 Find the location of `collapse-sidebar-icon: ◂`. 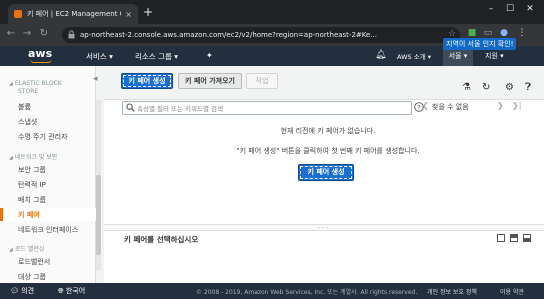

collapse-sidebar-icon: ◂ is located at coordinates (98, 79).